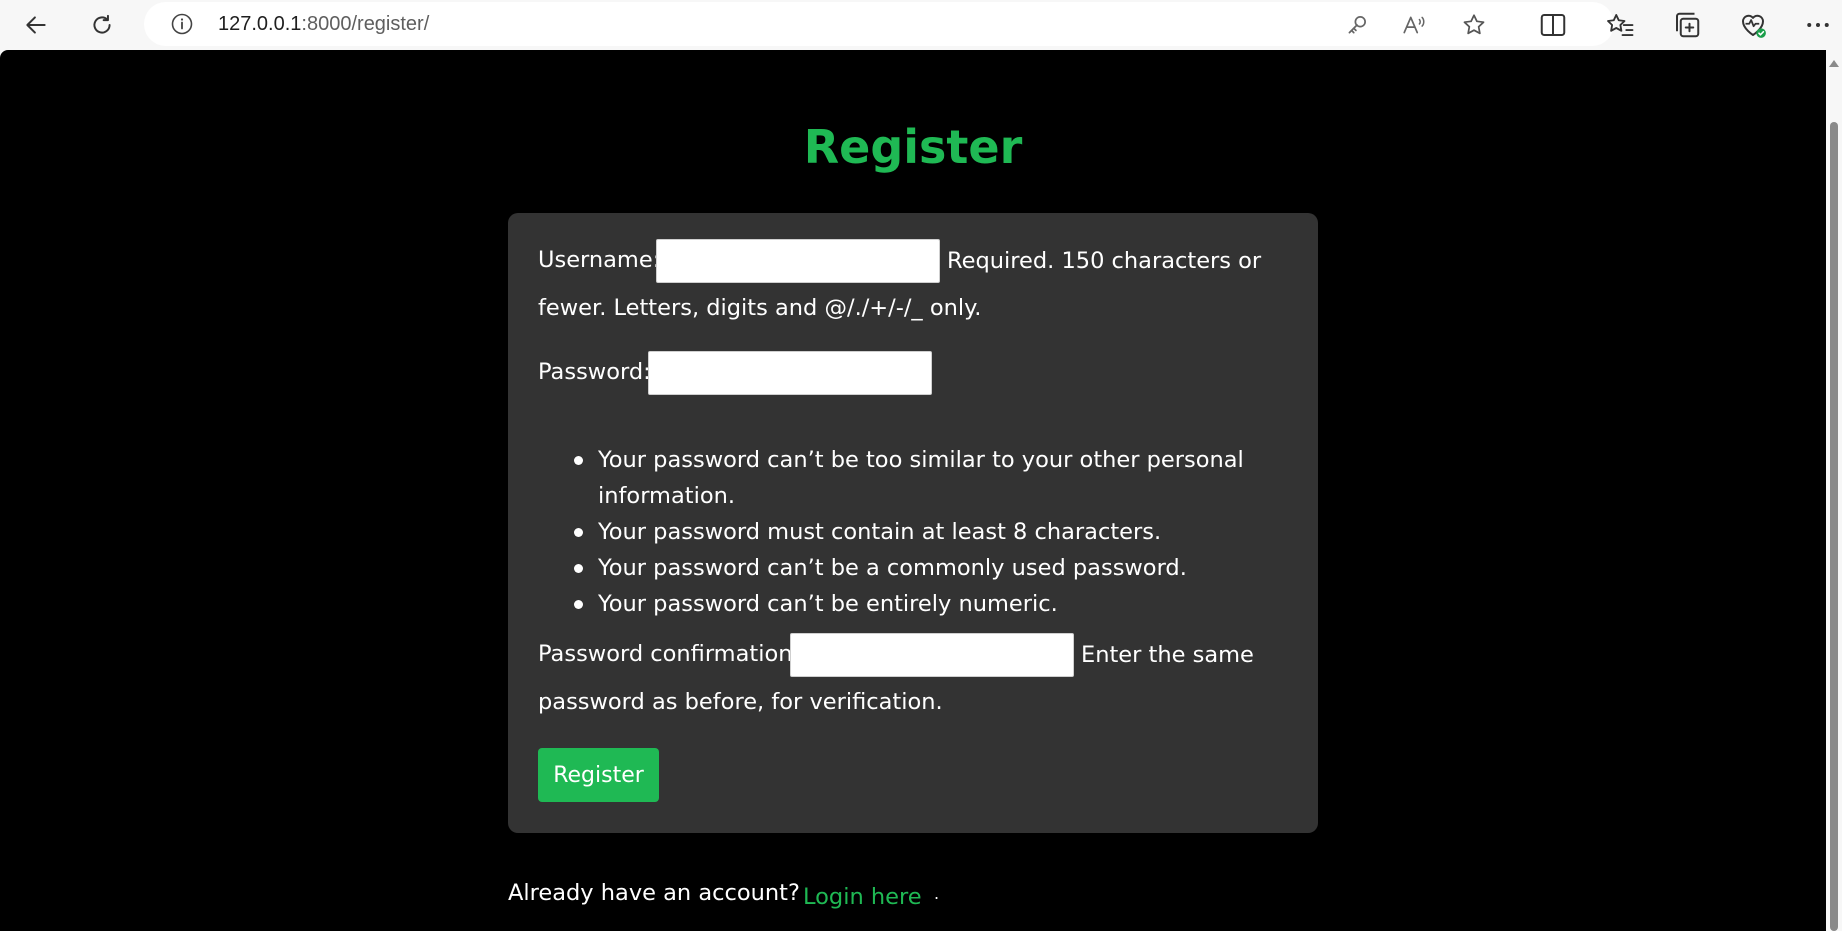 Image resolution: width=1842 pixels, height=931 pixels. I want to click on trailing-period: ., so click(937, 893).